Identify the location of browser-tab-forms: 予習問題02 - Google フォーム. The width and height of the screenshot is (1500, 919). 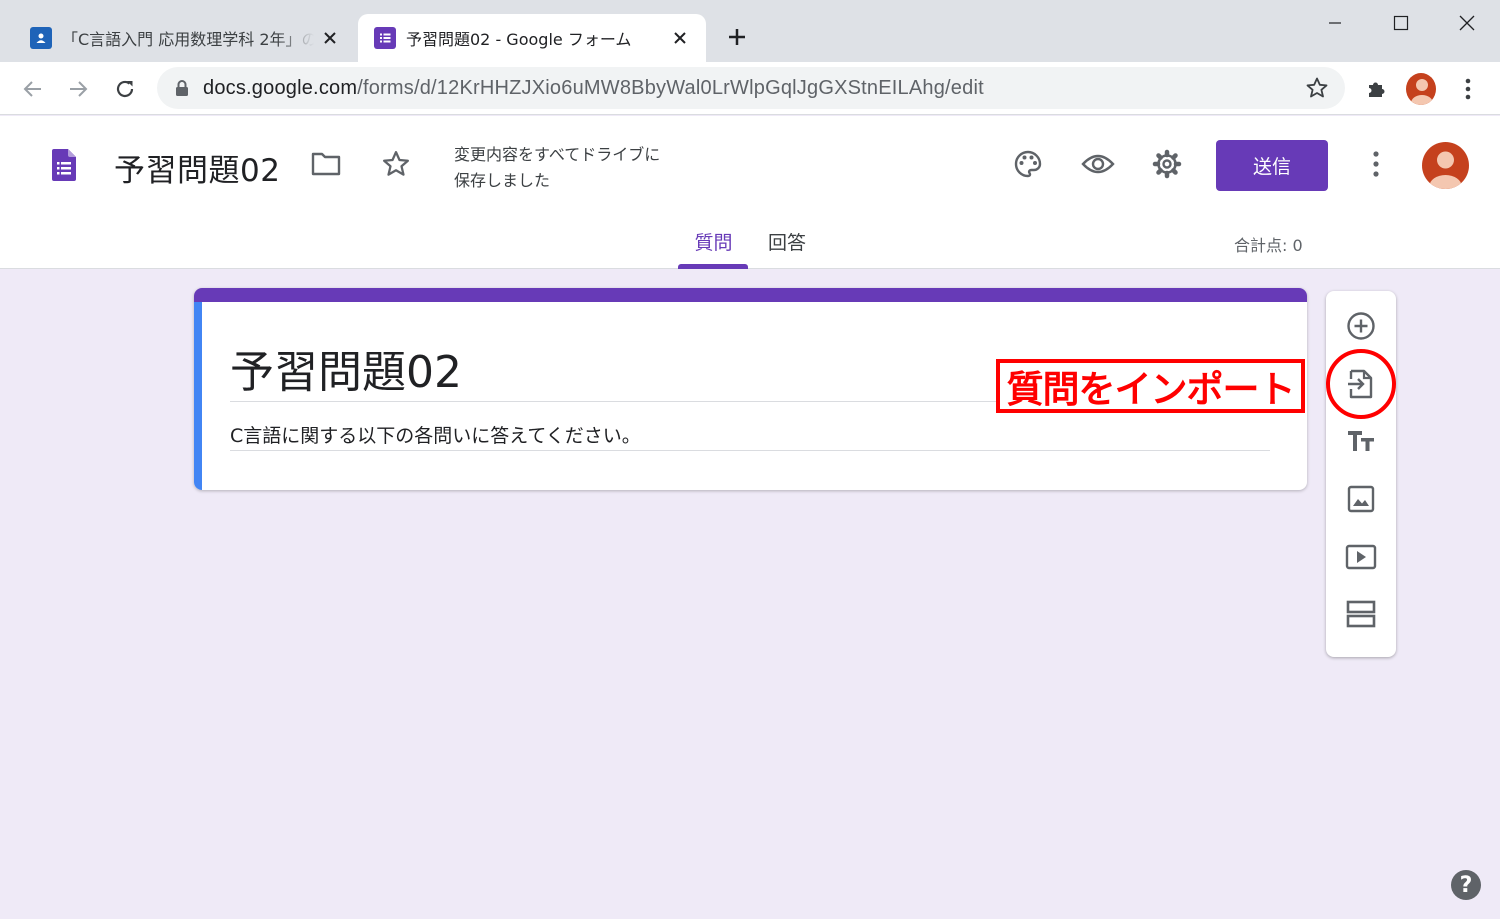
(532, 38).